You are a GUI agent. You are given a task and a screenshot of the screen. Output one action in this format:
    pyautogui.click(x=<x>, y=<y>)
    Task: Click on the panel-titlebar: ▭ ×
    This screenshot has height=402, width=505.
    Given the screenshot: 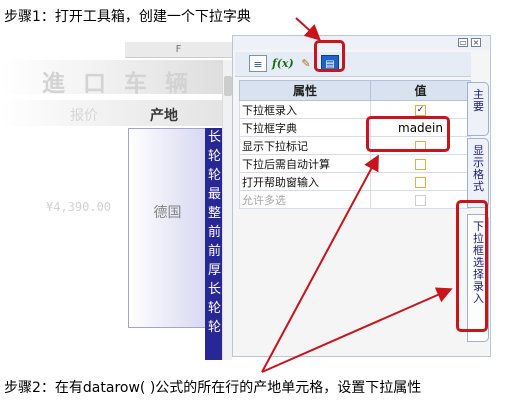 What is the action you would take?
    pyautogui.click(x=361, y=43)
    